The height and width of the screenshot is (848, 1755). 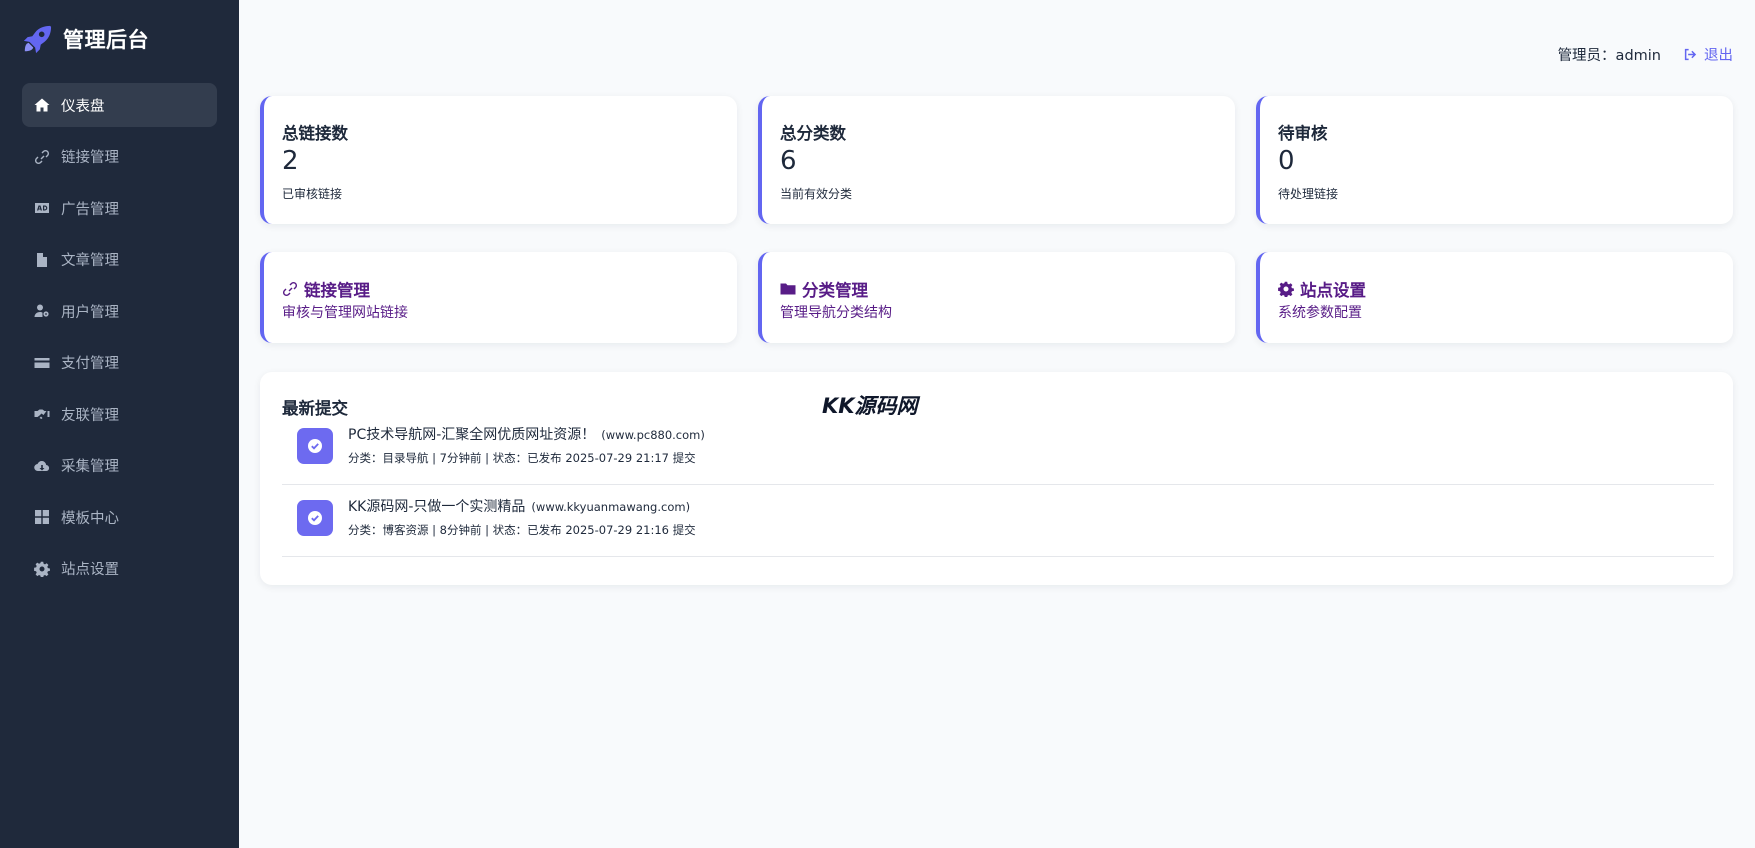 I want to click on sidebar-item-links: 链接管理, so click(x=119, y=157).